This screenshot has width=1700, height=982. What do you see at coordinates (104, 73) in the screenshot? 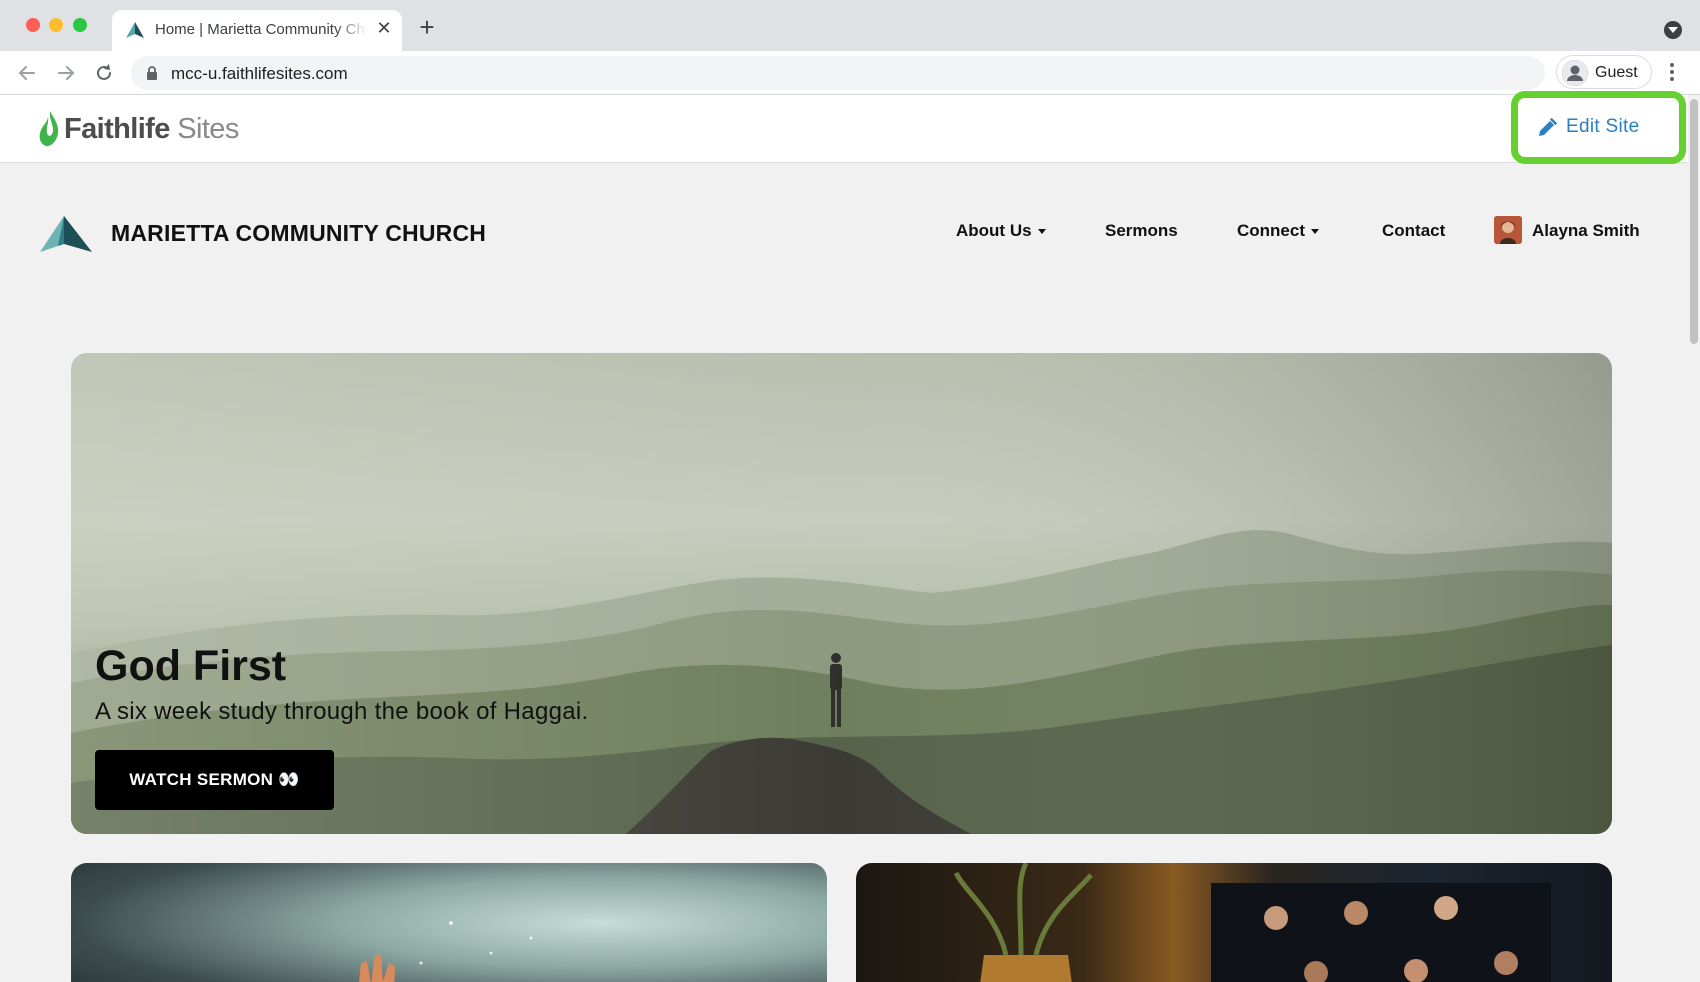
I see `reload-icon` at bounding box center [104, 73].